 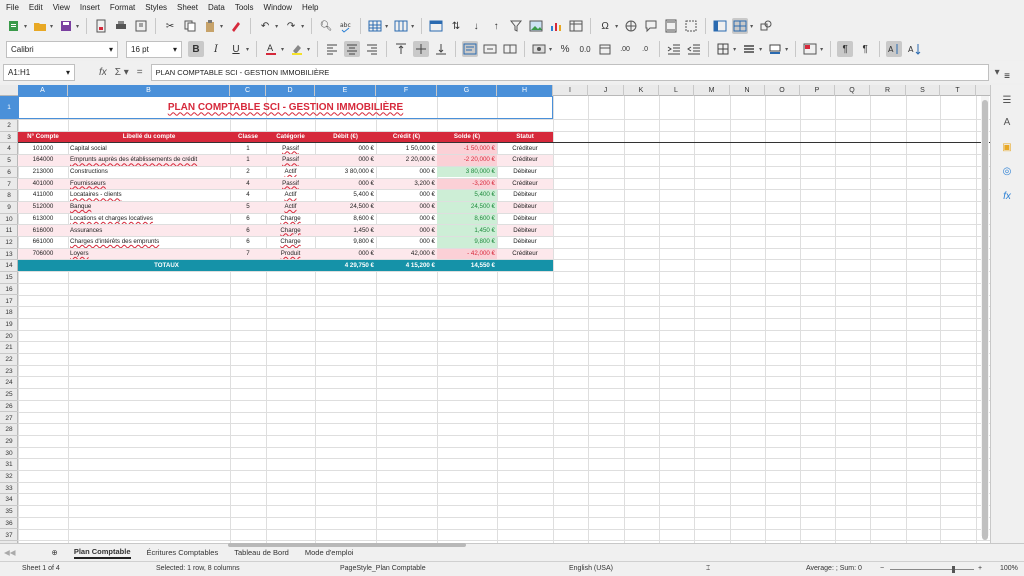 What do you see at coordinates (1007, 172) in the screenshot?
I see `navigator-icon: ◎` at bounding box center [1007, 172].